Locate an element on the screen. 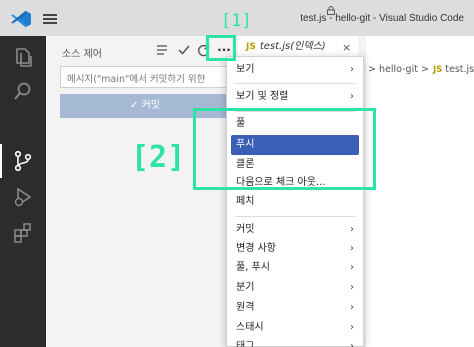  breadcrumb: > hello-git > JS test.js is located at coordinates (421, 69).